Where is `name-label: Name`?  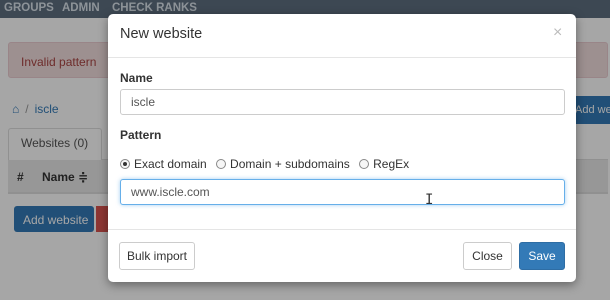 name-label: Name is located at coordinates (136, 78).